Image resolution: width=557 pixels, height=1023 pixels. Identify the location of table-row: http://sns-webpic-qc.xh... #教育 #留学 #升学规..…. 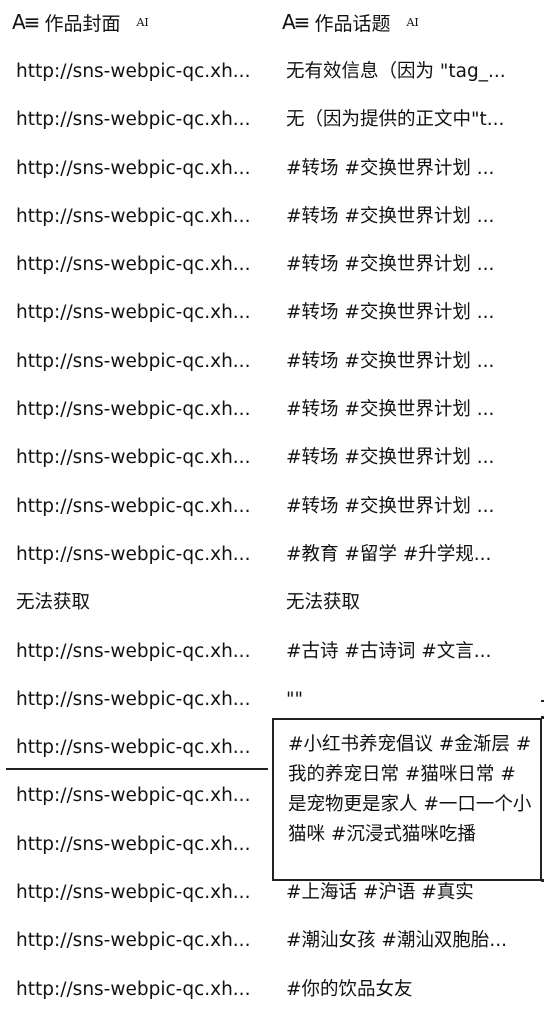
(278, 555).